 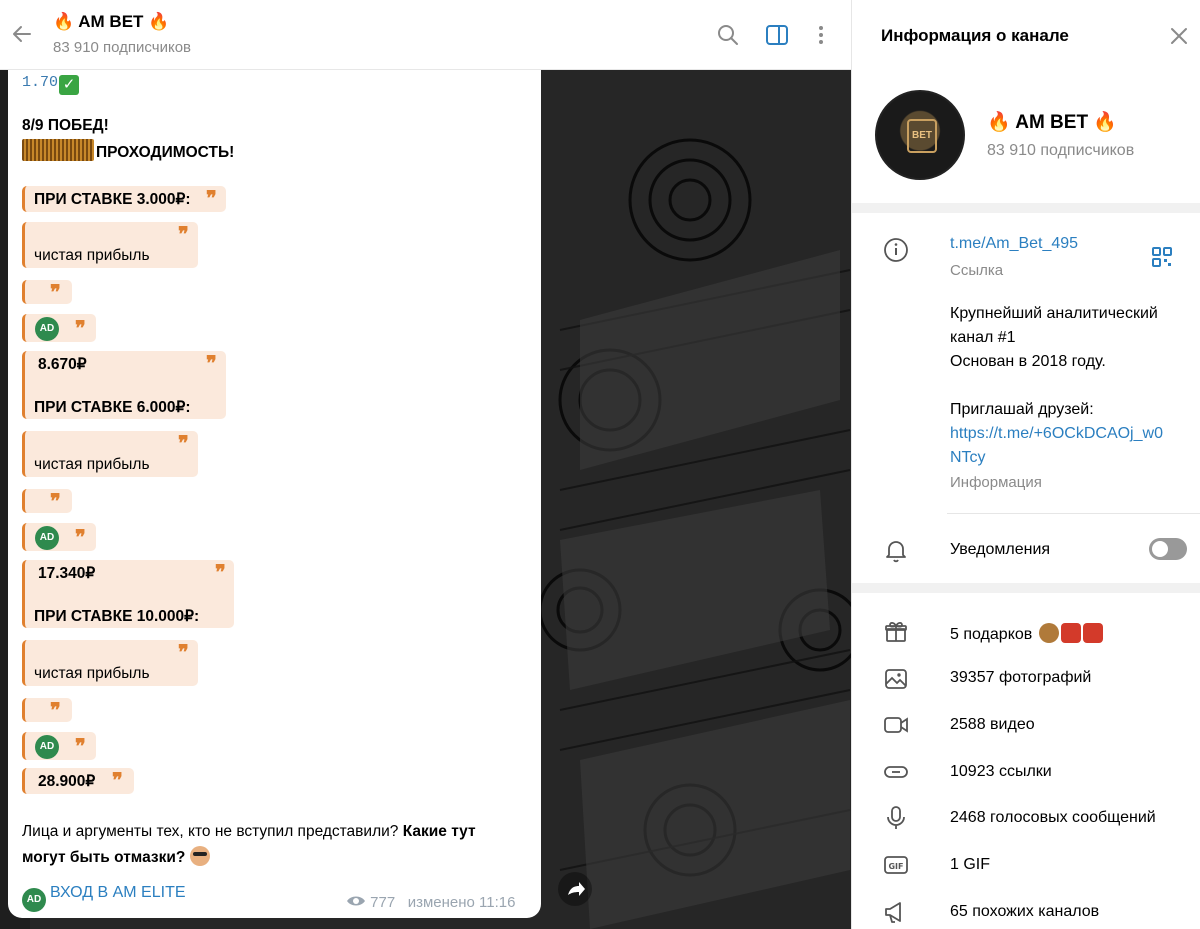 What do you see at coordinates (111, 22) in the screenshot?
I see `chat-title: 🔥 AM BET 🔥` at bounding box center [111, 22].